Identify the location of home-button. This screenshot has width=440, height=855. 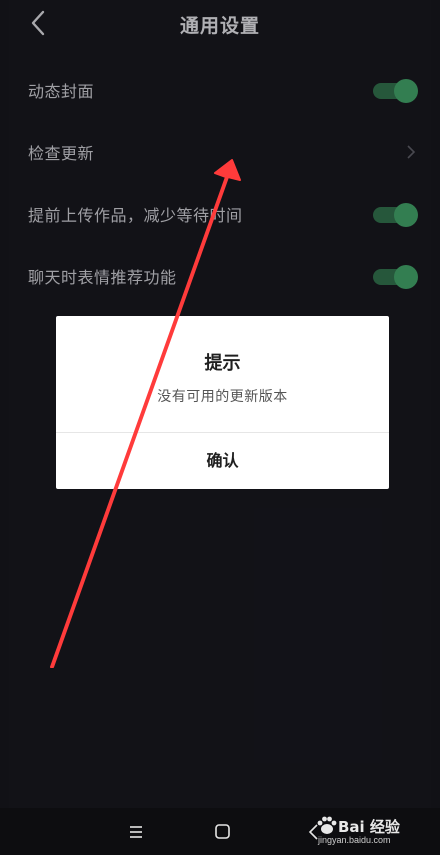
(223, 832).